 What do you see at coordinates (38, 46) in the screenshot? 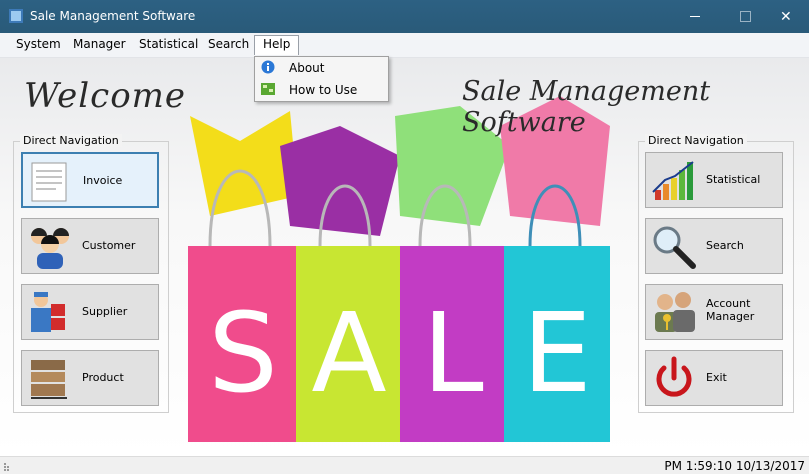
I see `menu-system: System` at bounding box center [38, 46].